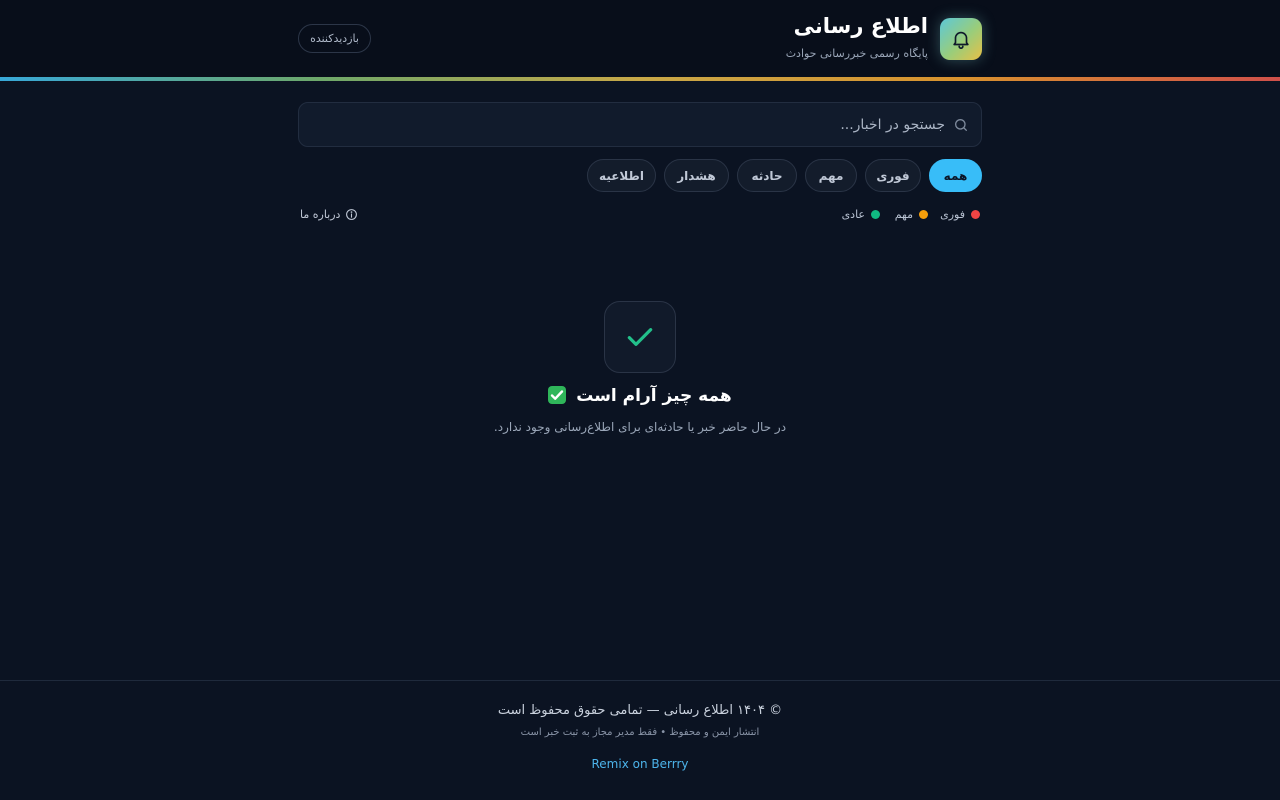 The width and height of the screenshot is (1280, 800). What do you see at coordinates (893, 175) in the screenshot?
I see `filter-chip-urgent: فوری` at bounding box center [893, 175].